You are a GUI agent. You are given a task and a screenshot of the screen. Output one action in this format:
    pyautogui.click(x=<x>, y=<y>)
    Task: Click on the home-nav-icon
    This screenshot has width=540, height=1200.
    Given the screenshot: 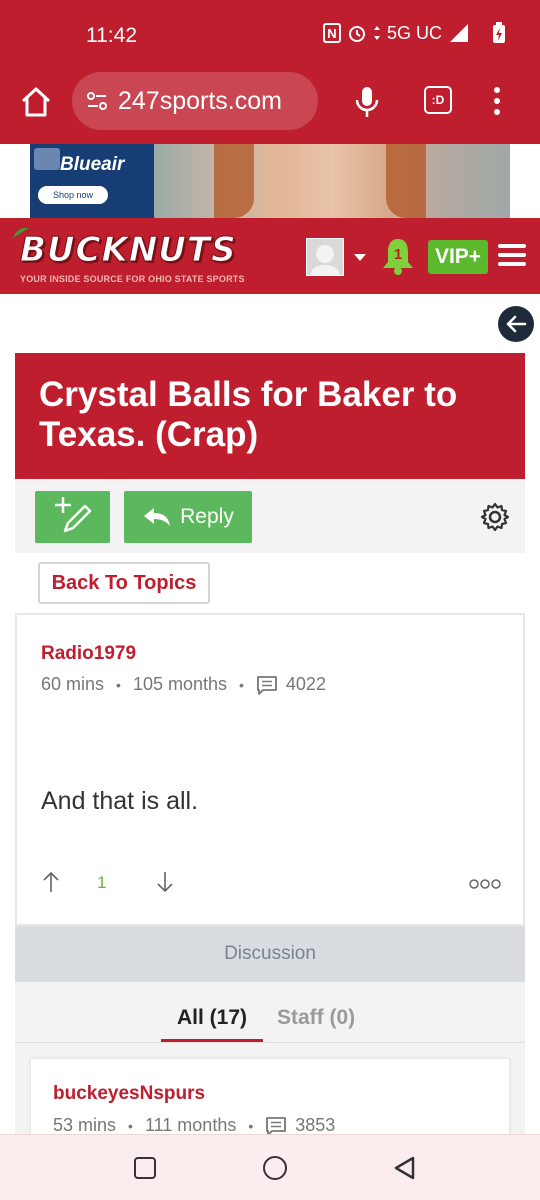 What is the action you would take?
    pyautogui.click(x=275, y=1168)
    